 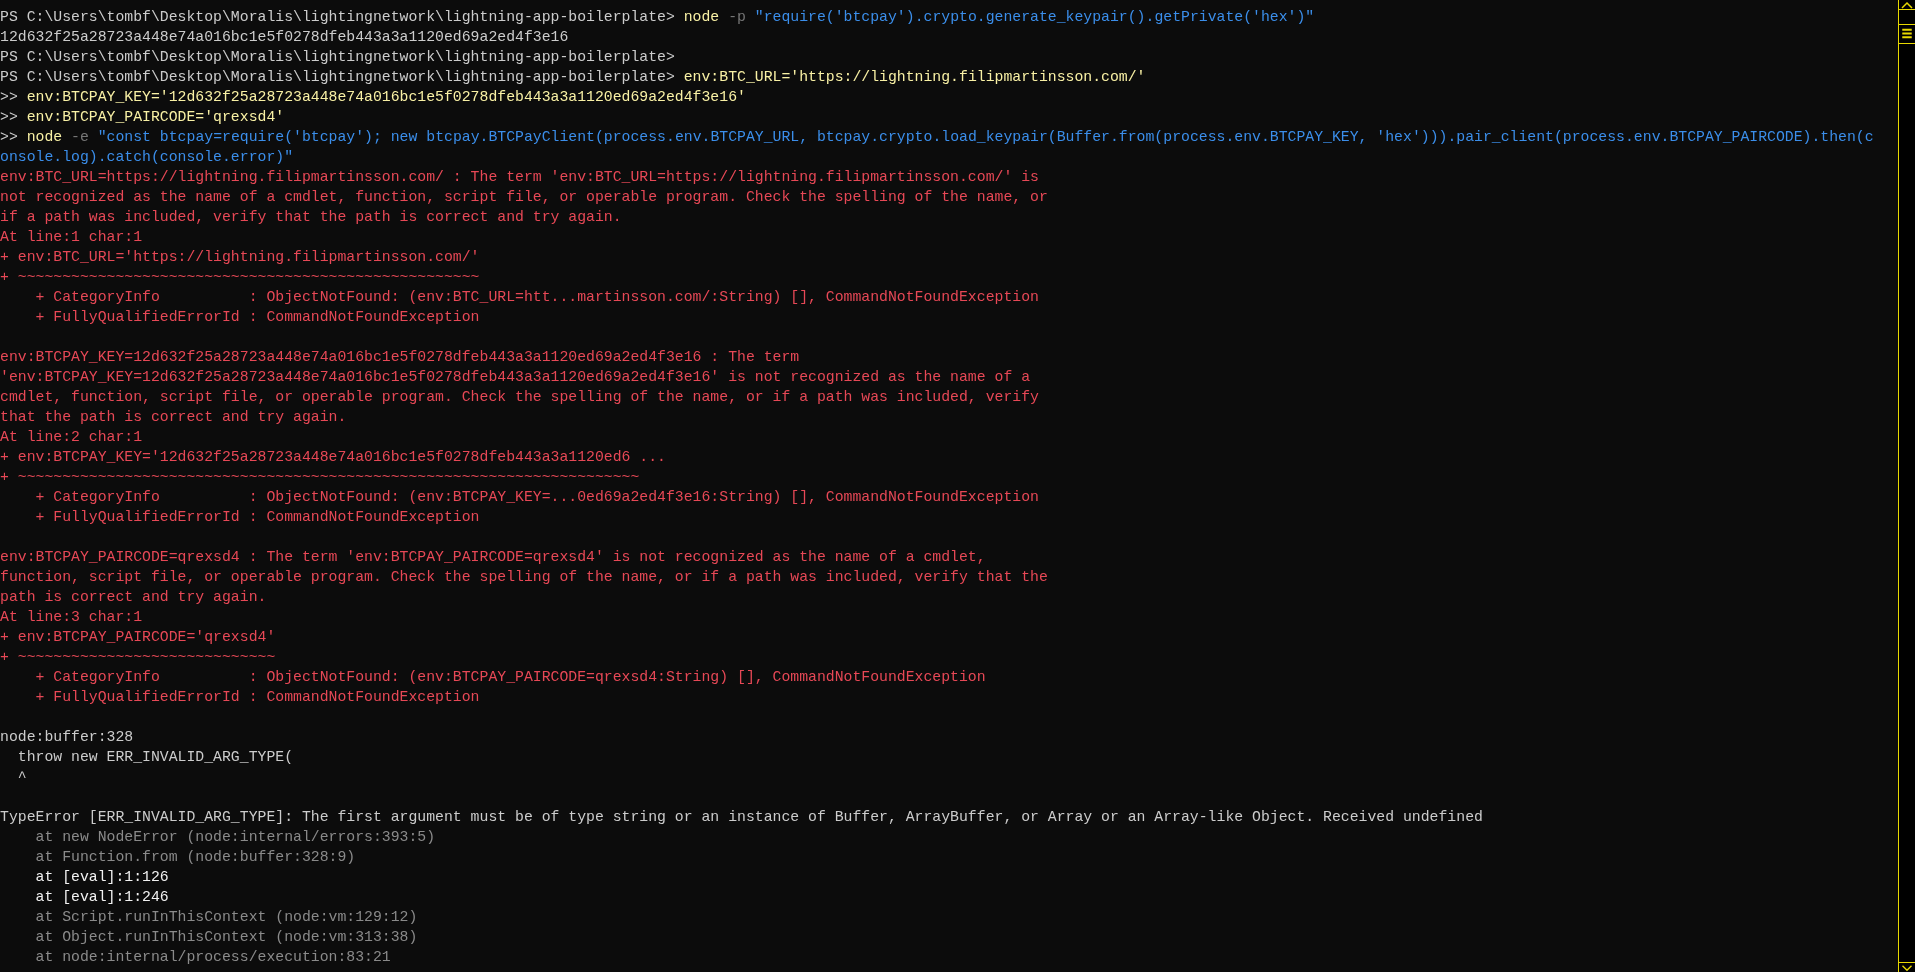 What do you see at coordinates (71, 237) in the screenshot?
I see `terminal-line: At line:1 char:1` at bounding box center [71, 237].